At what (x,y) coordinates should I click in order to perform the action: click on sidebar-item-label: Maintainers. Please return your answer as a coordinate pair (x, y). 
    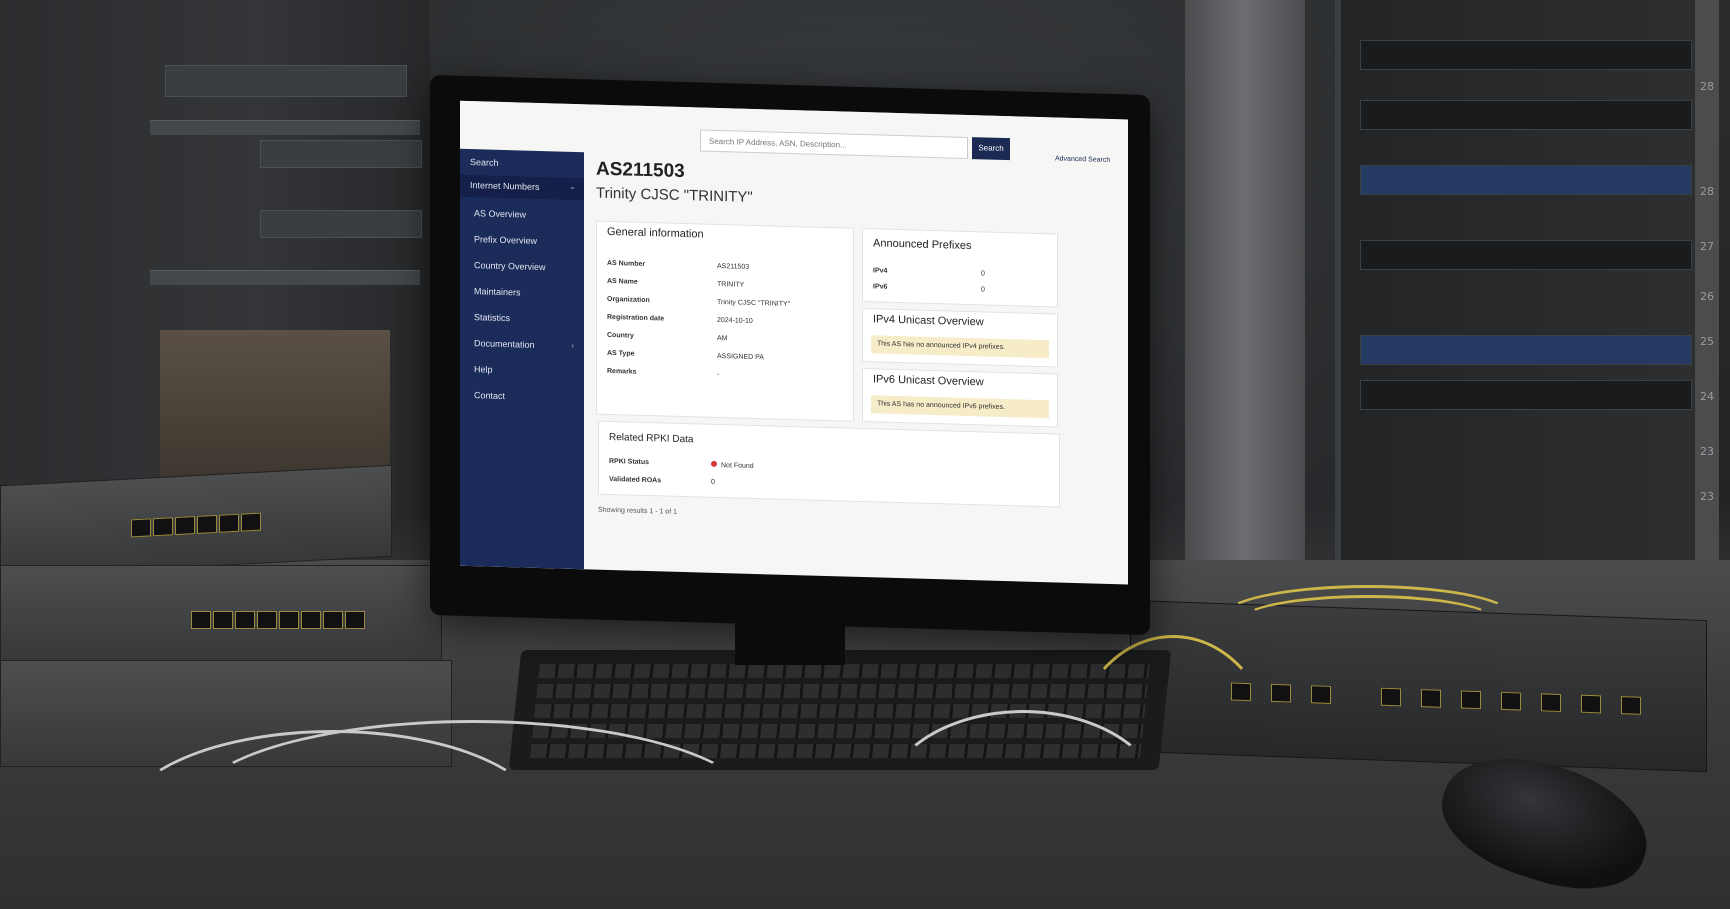
    Looking at the image, I should click on (497, 292).